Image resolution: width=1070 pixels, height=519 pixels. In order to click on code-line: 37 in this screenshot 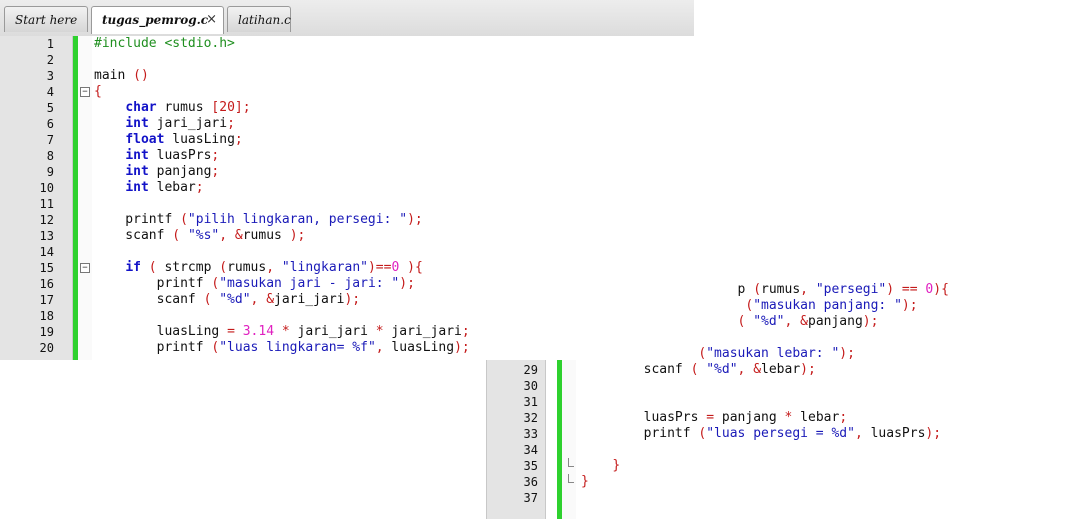, I will do `click(778, 498)`.